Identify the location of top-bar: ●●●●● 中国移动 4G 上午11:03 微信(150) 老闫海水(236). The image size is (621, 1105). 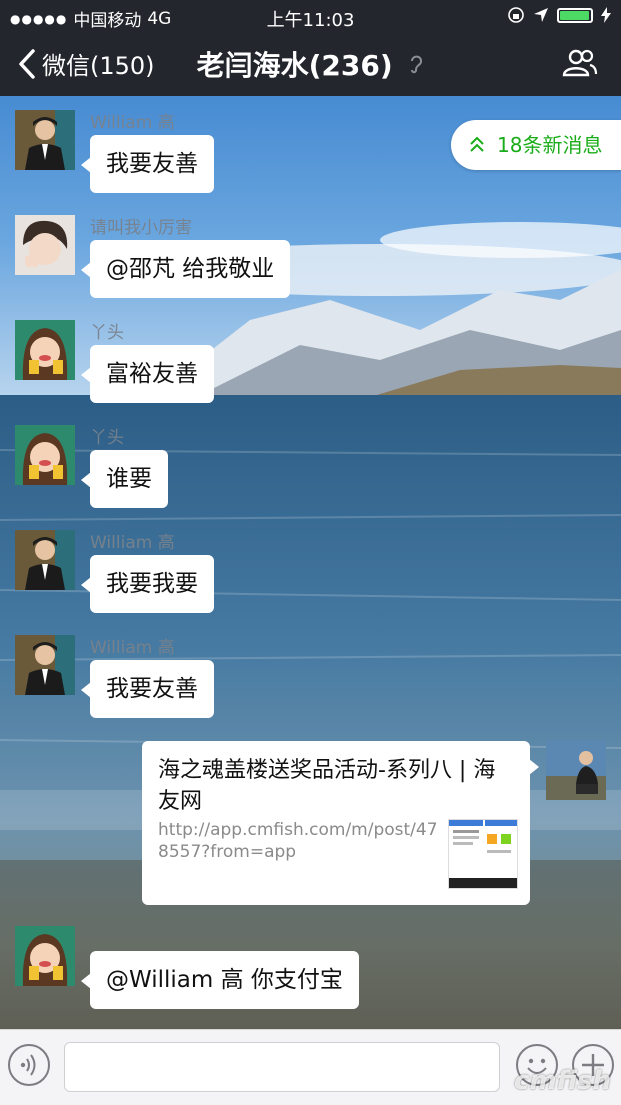
(310, 48).